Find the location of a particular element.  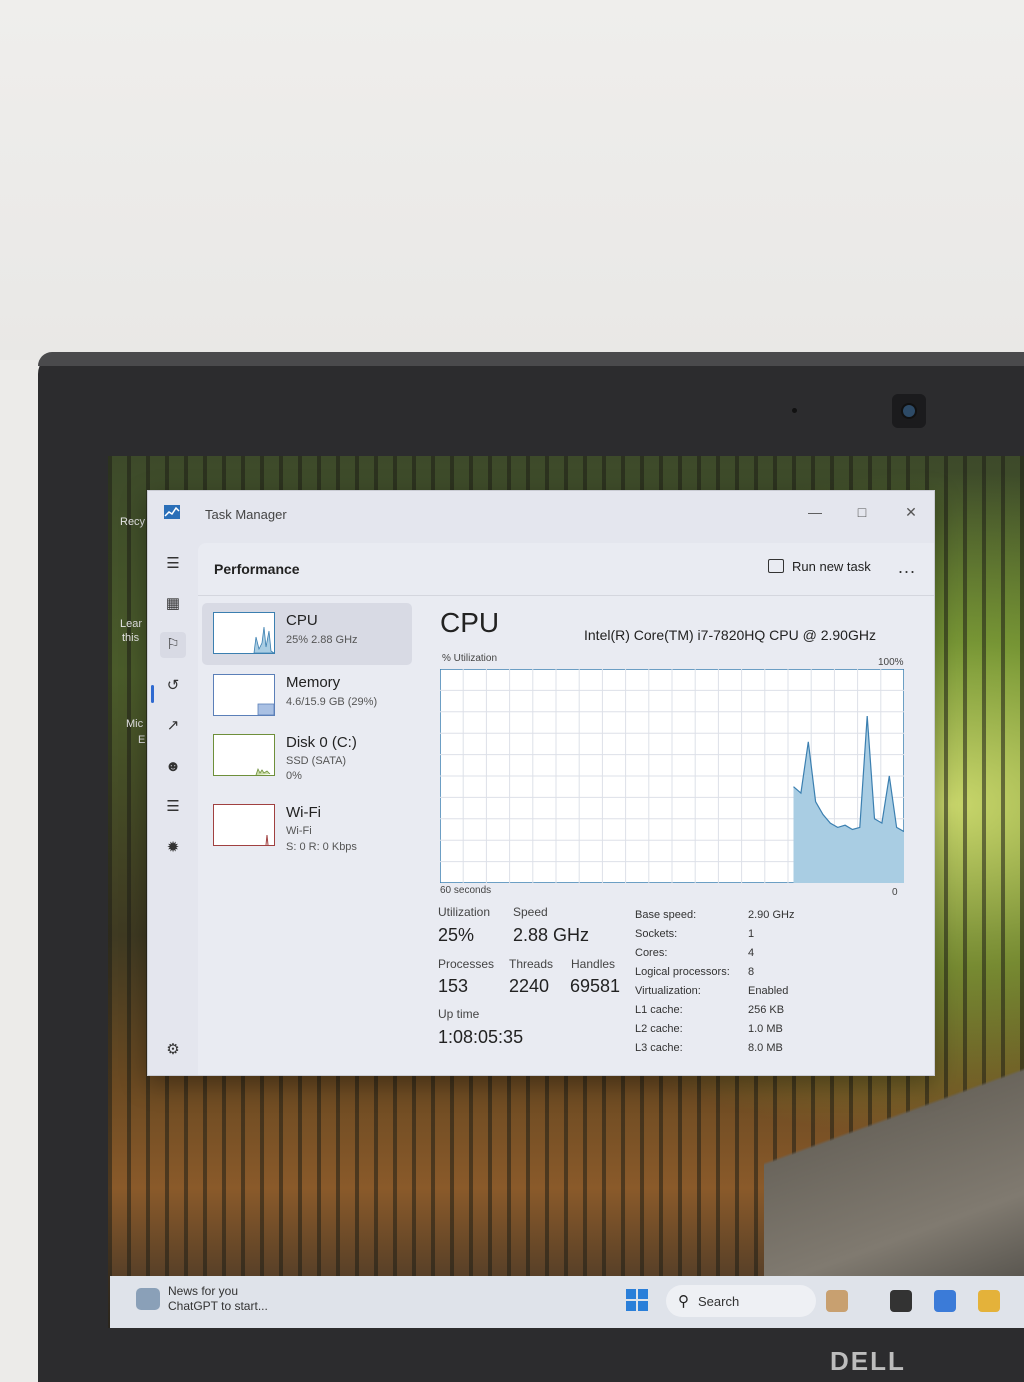

utilization-value: 25% is located at coordinates (456, 935).